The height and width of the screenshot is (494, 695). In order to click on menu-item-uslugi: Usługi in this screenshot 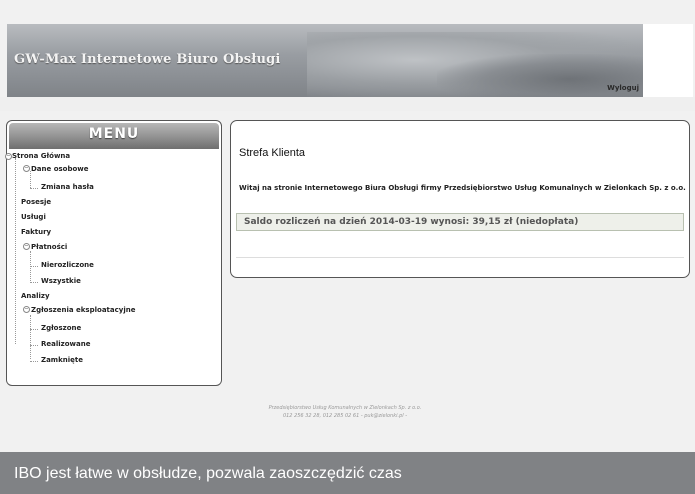, I will do `click(33, 217)`.